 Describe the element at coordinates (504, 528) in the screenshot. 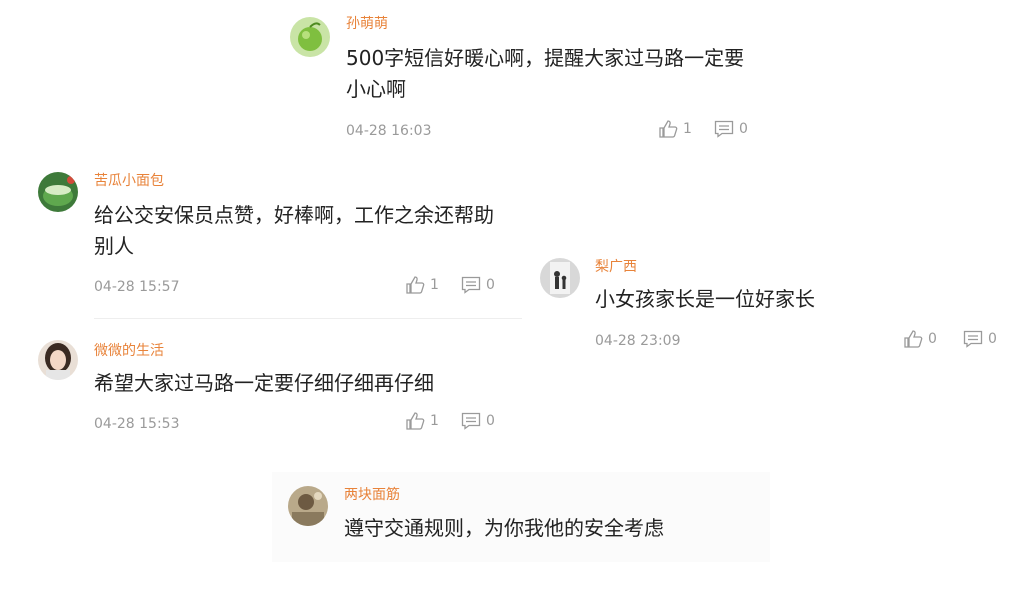

I see `comment-text: 遵守交通规则，为你我他的安全考虑` at that location.